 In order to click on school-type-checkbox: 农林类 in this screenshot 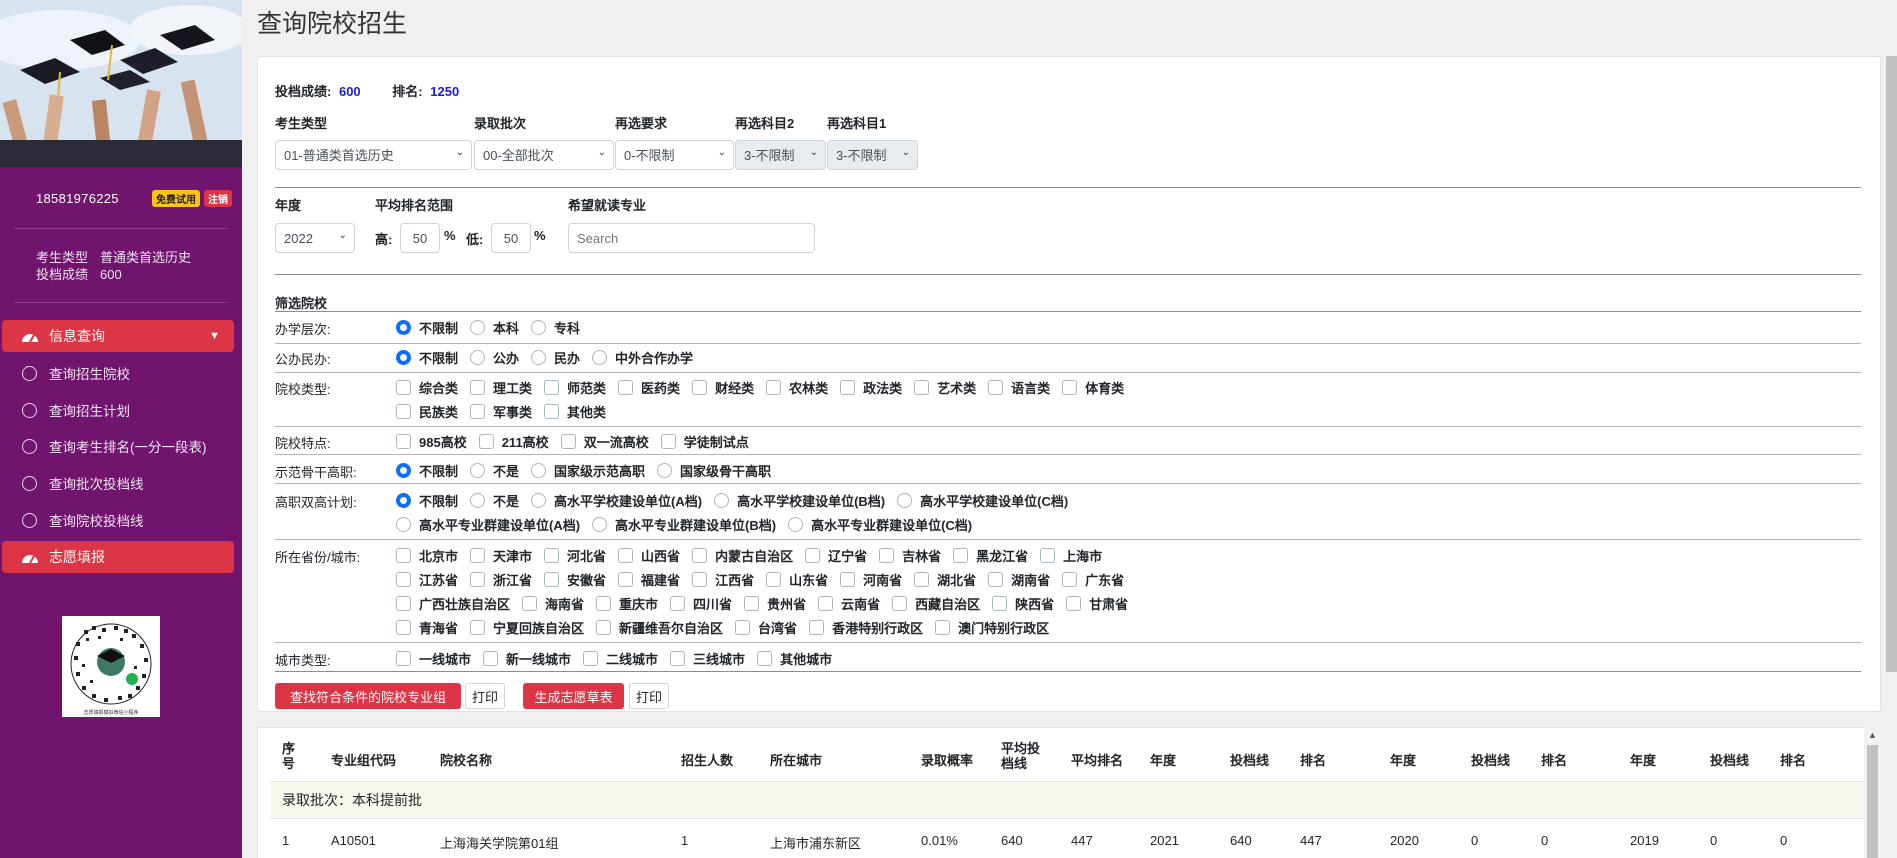, I will do `click(797, 387)`.